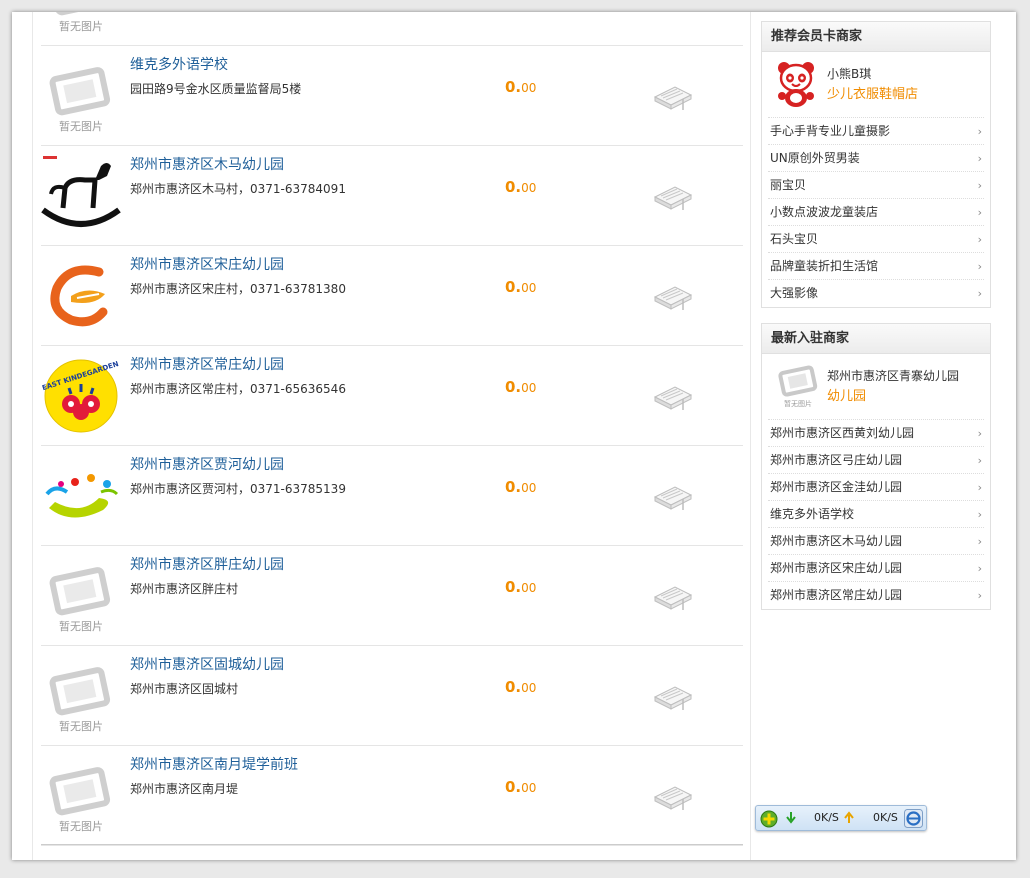 The width and height of the screenshot is (1030, 878). Describe the element at coordinates (81, 394) in the screenshot. I see `merchant-logo: EAST KINDEGARDEN` at that location.